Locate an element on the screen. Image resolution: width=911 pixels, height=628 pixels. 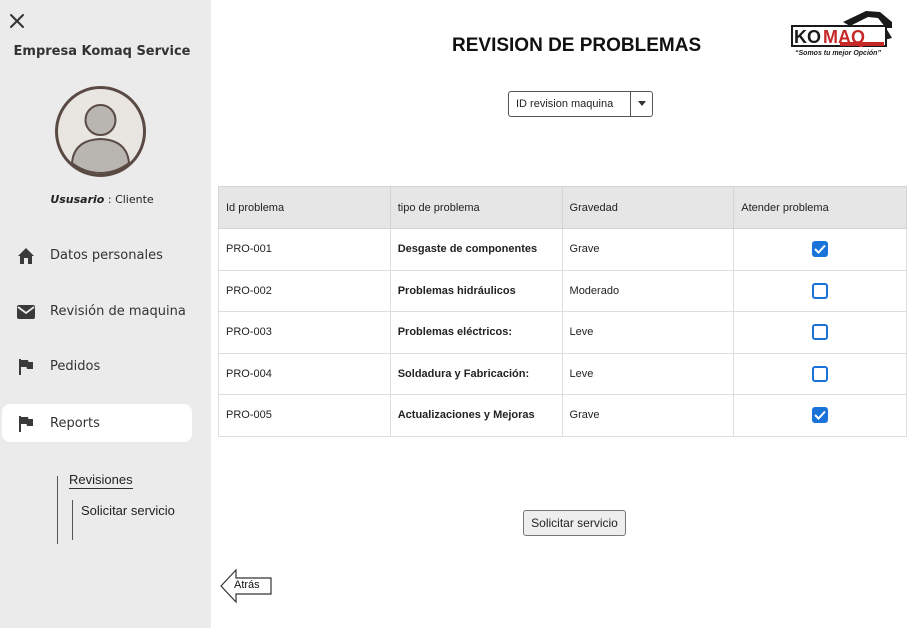
komaq-logo: KO MAQ “Somos tu mejor Opción” is located at coordinates (842, 35).